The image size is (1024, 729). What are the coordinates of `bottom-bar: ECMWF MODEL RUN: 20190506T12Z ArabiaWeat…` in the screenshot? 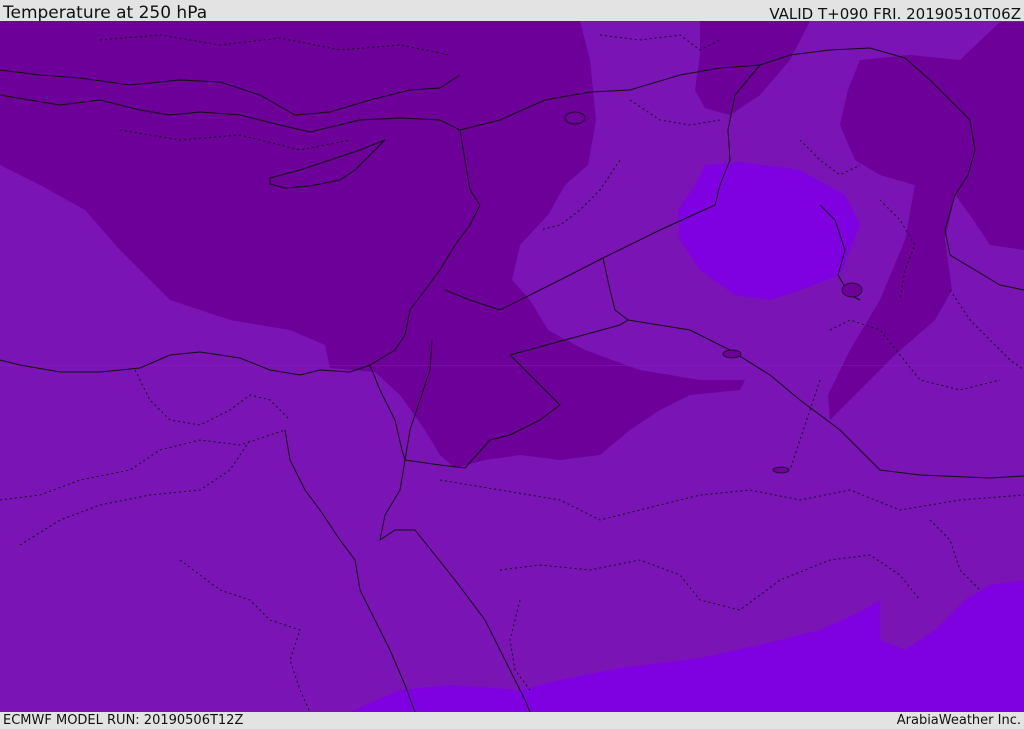 It's located at (512, 720).